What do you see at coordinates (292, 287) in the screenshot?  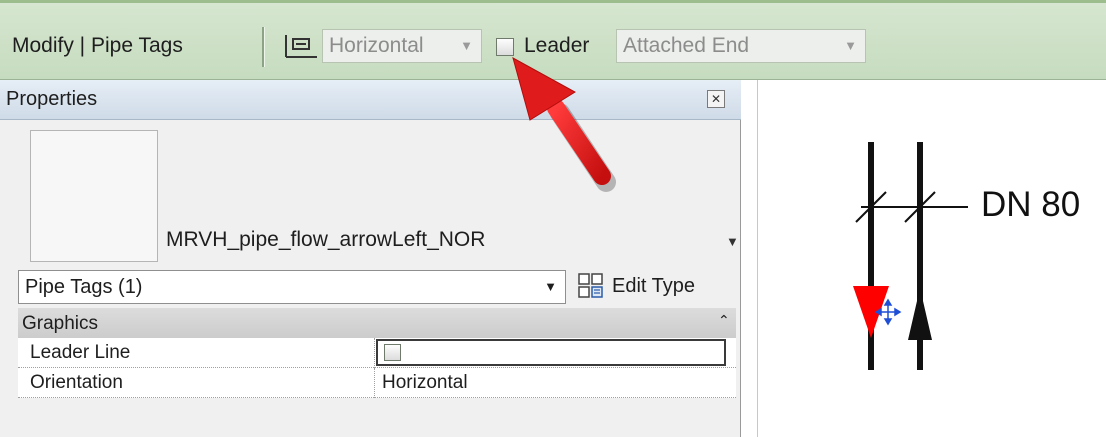 I see `instance-filter-dropdown: Pipe Tags (1) ▼` at bounding box center [292, 287].